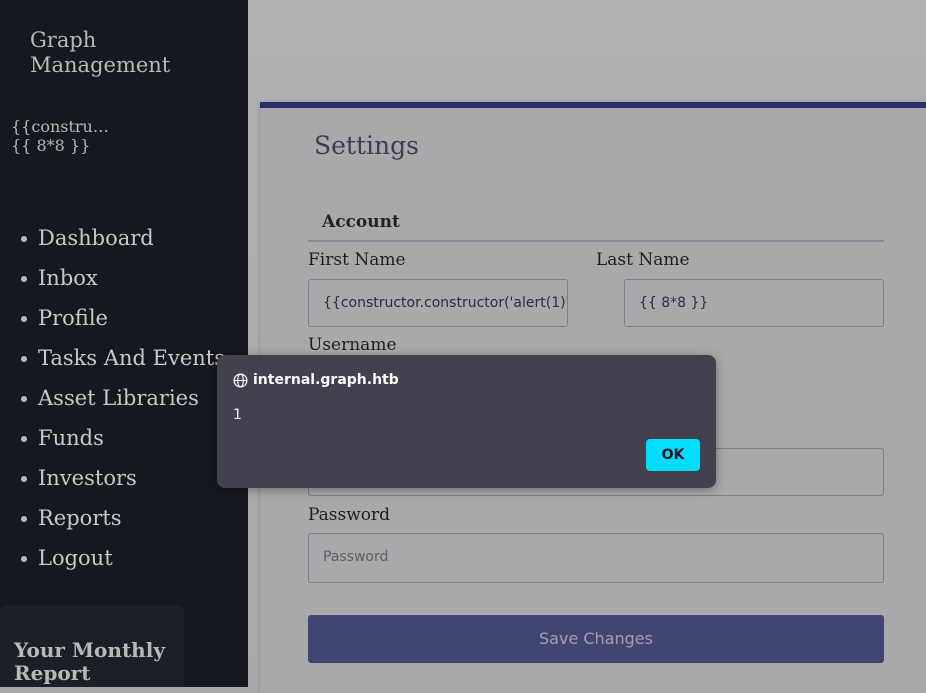 The image size is (926, 693). Describe the element at coordinates (754, 303) in the screenshot. I see `last-name-field: {{ 8*8 }}` at that location.